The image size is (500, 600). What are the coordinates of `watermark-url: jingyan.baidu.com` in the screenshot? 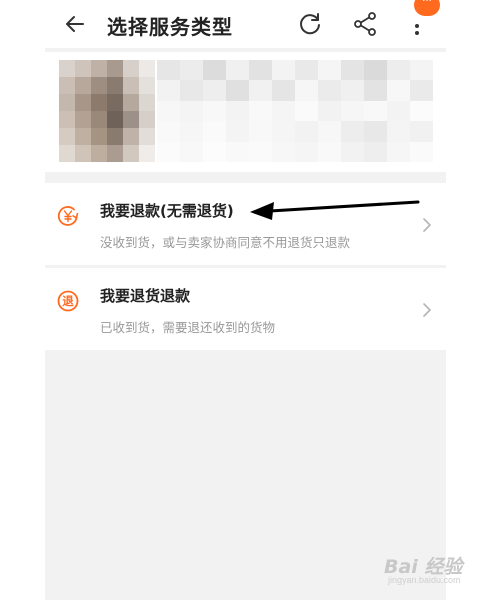 It's located at (424, 580).